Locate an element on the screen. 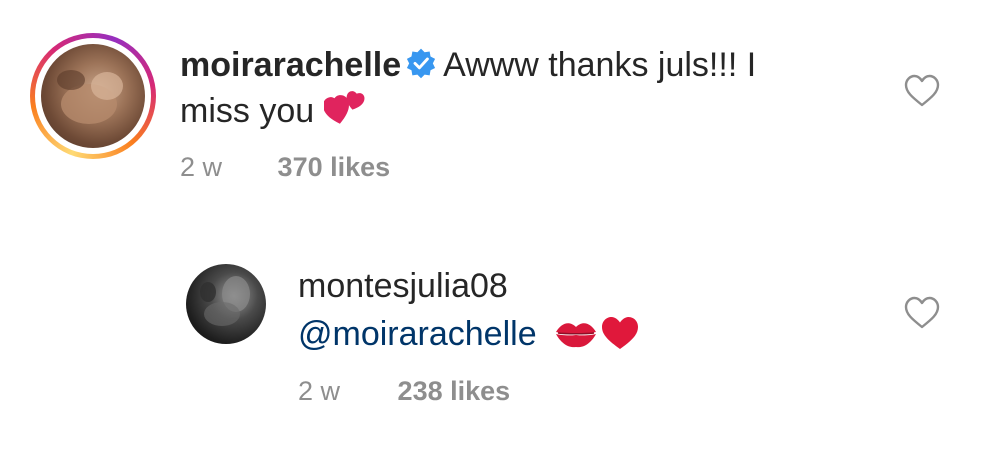  kiss-mark-icon is located at coordinates (576, 335).